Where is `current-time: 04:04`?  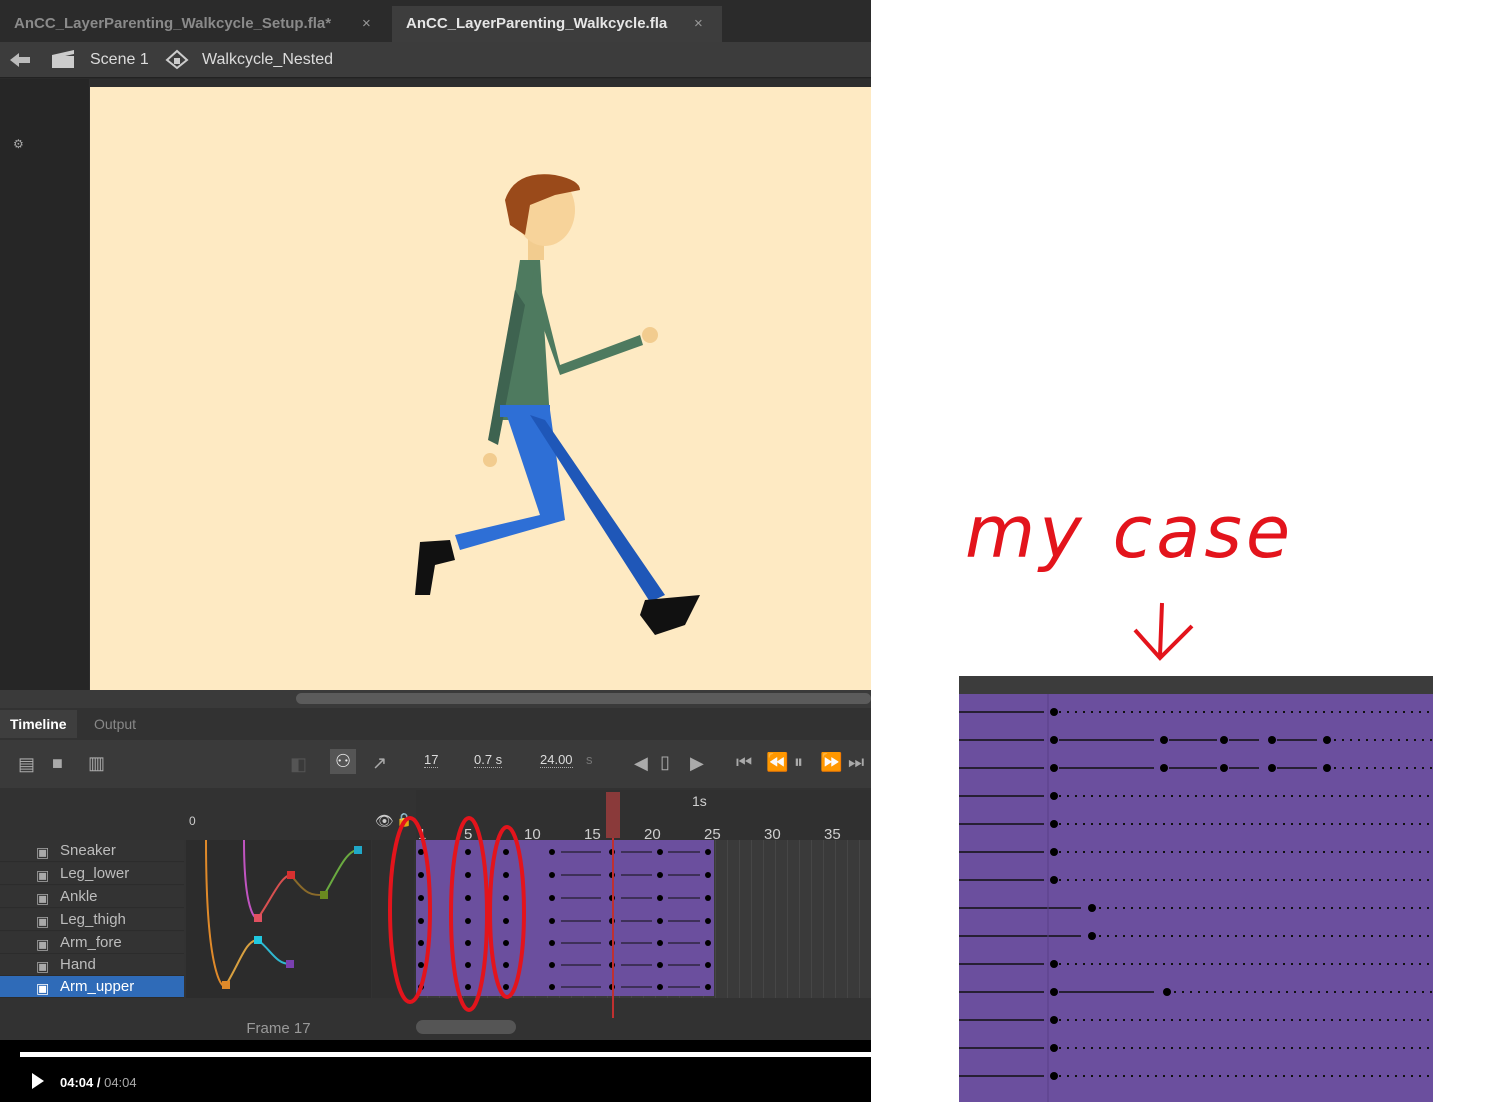 current-time: 04:04 is located at coordinates (77, 1082).